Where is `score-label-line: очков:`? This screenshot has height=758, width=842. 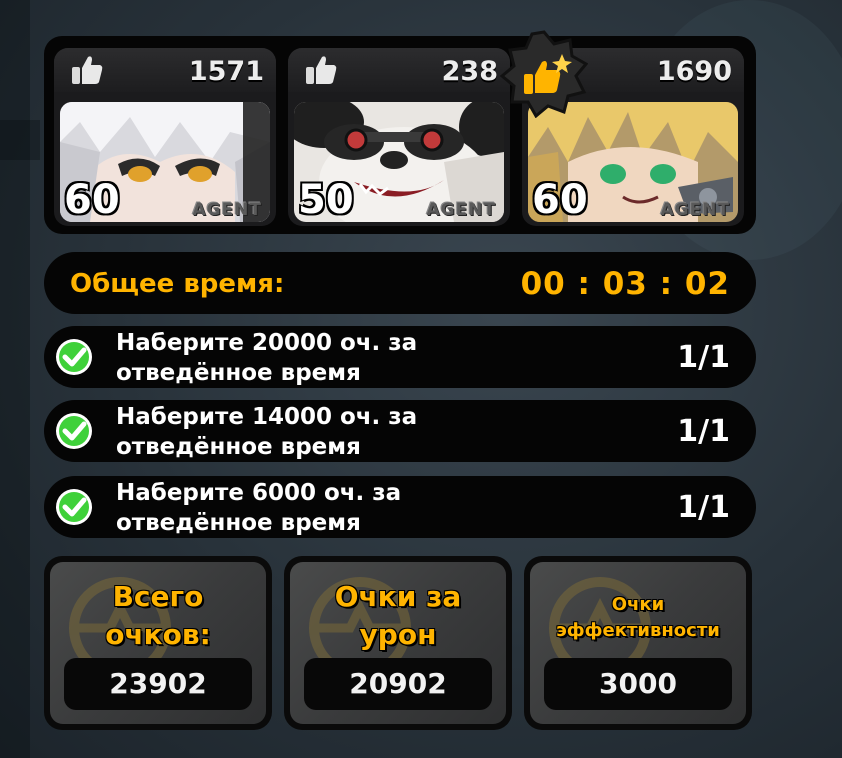 score-label-line: очков: is located at coordinates (158, 634).